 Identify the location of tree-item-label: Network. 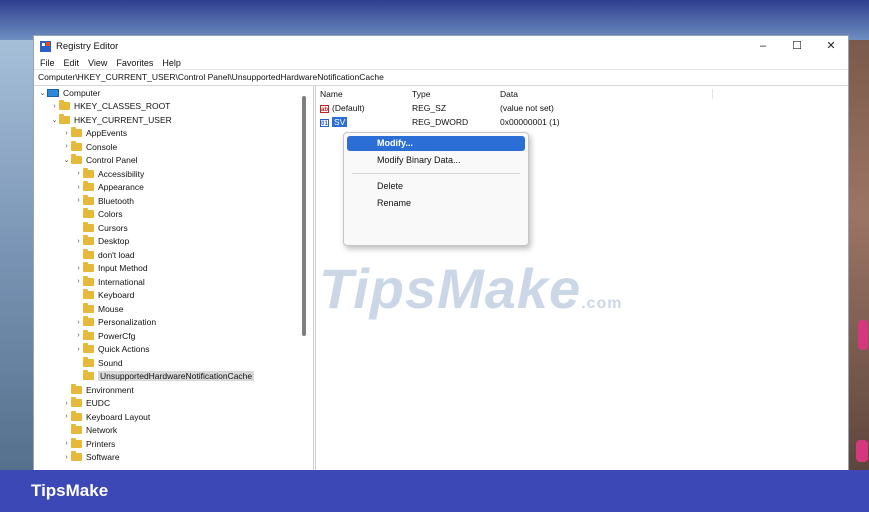
(102, 430).